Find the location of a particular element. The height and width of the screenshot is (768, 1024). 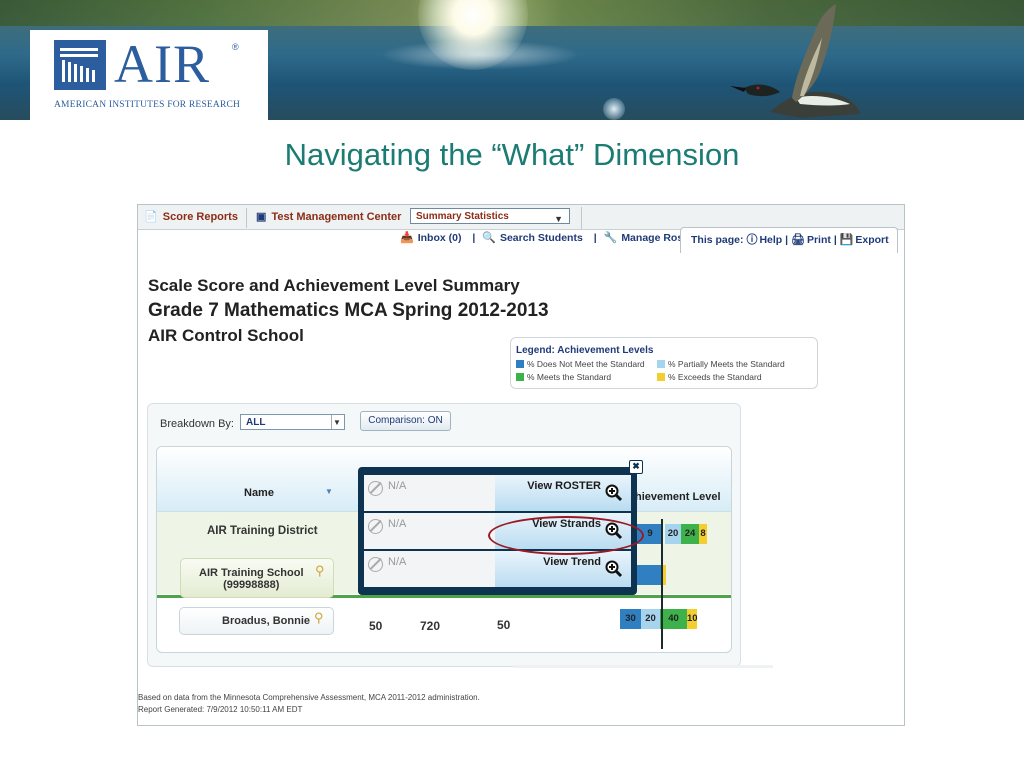

school-id: (99998888) is located at coordinates (251, 585).